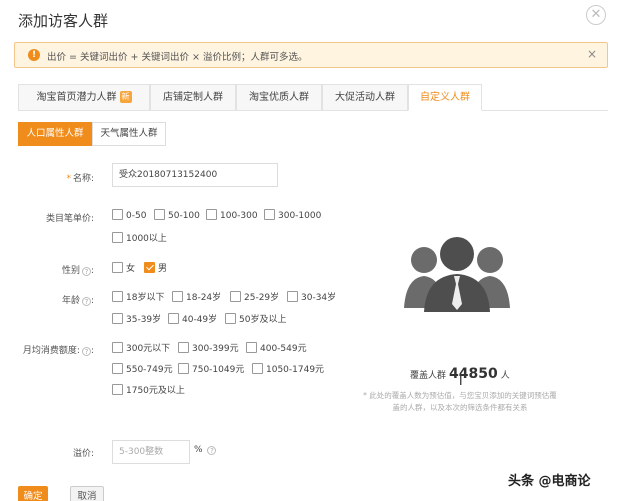 The image size is (620, 501). I want to click on age-option: 18-24岁, so click(196, 296).